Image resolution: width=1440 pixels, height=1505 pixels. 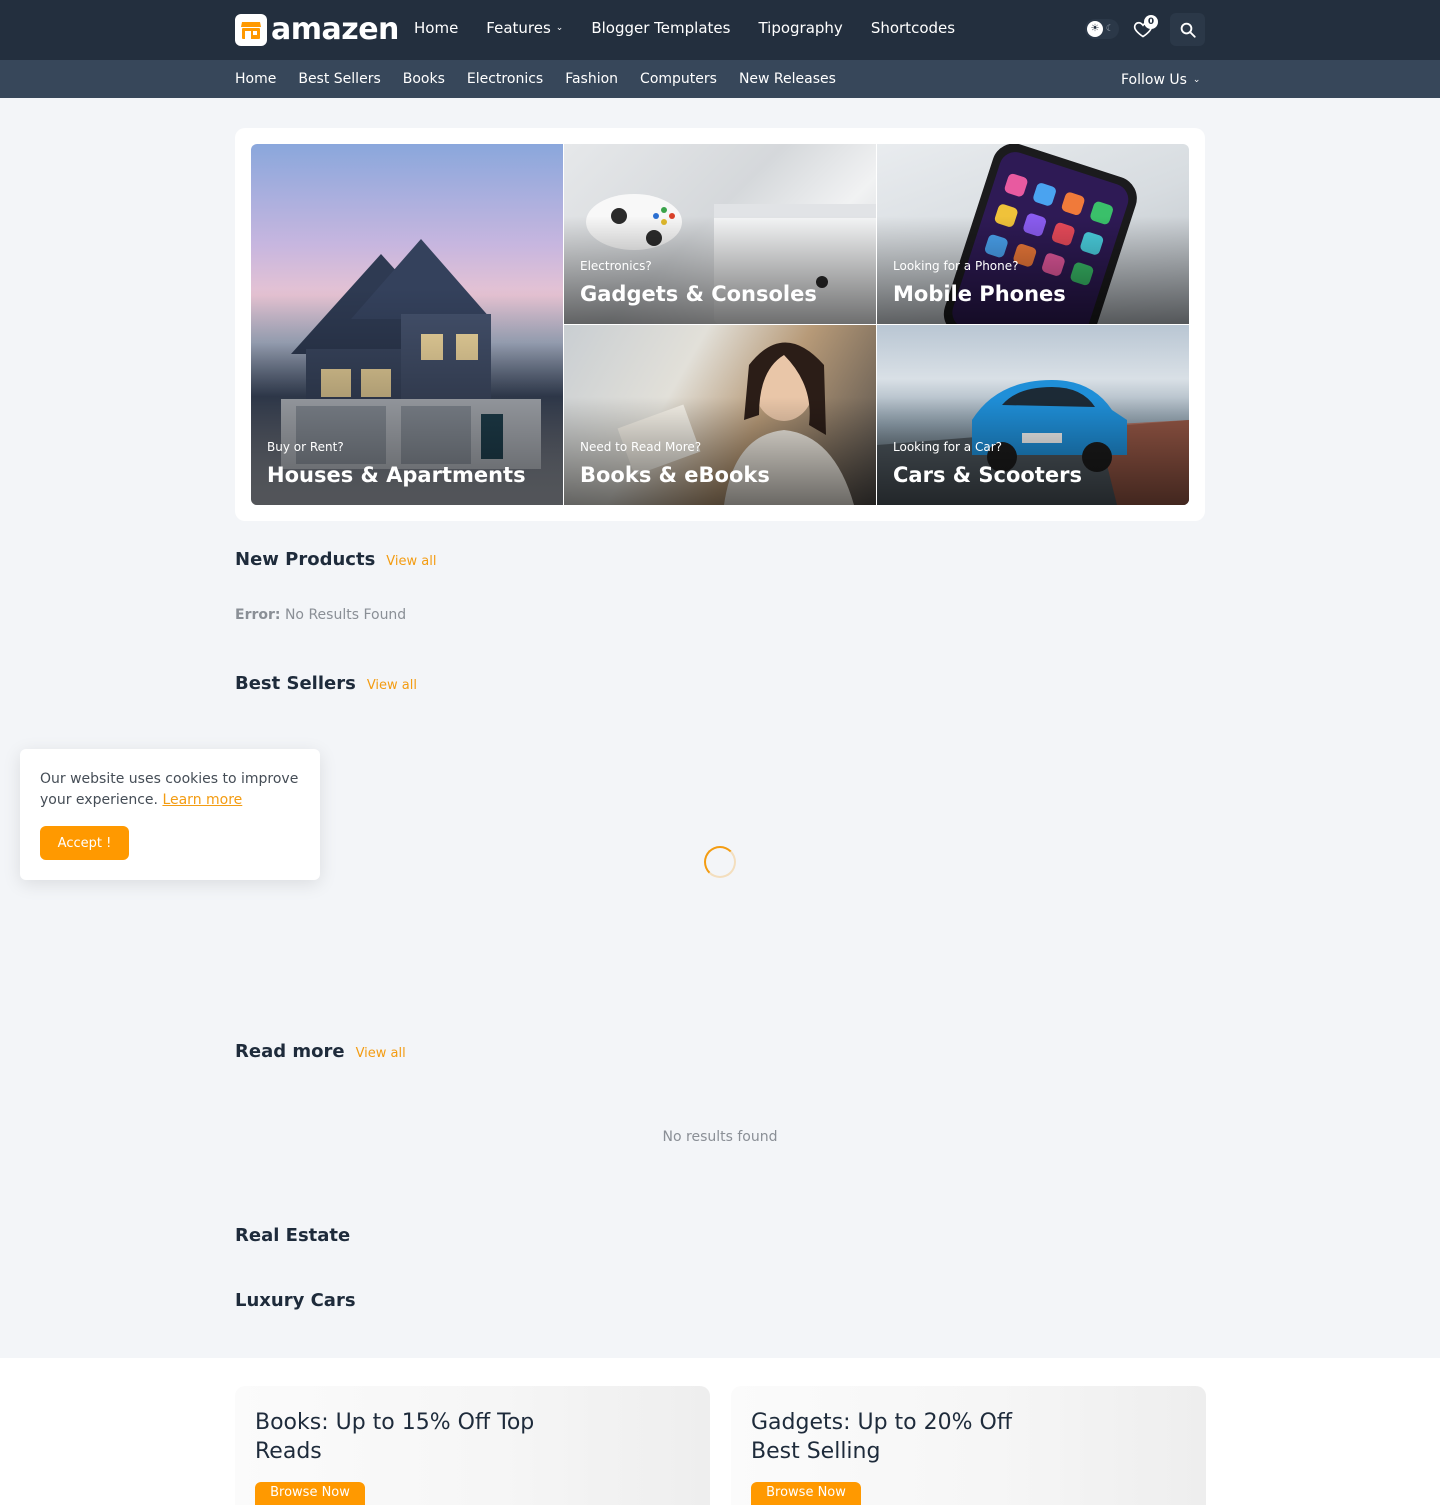 I want to click on nav-home: Home, so click(x=436, y=28).